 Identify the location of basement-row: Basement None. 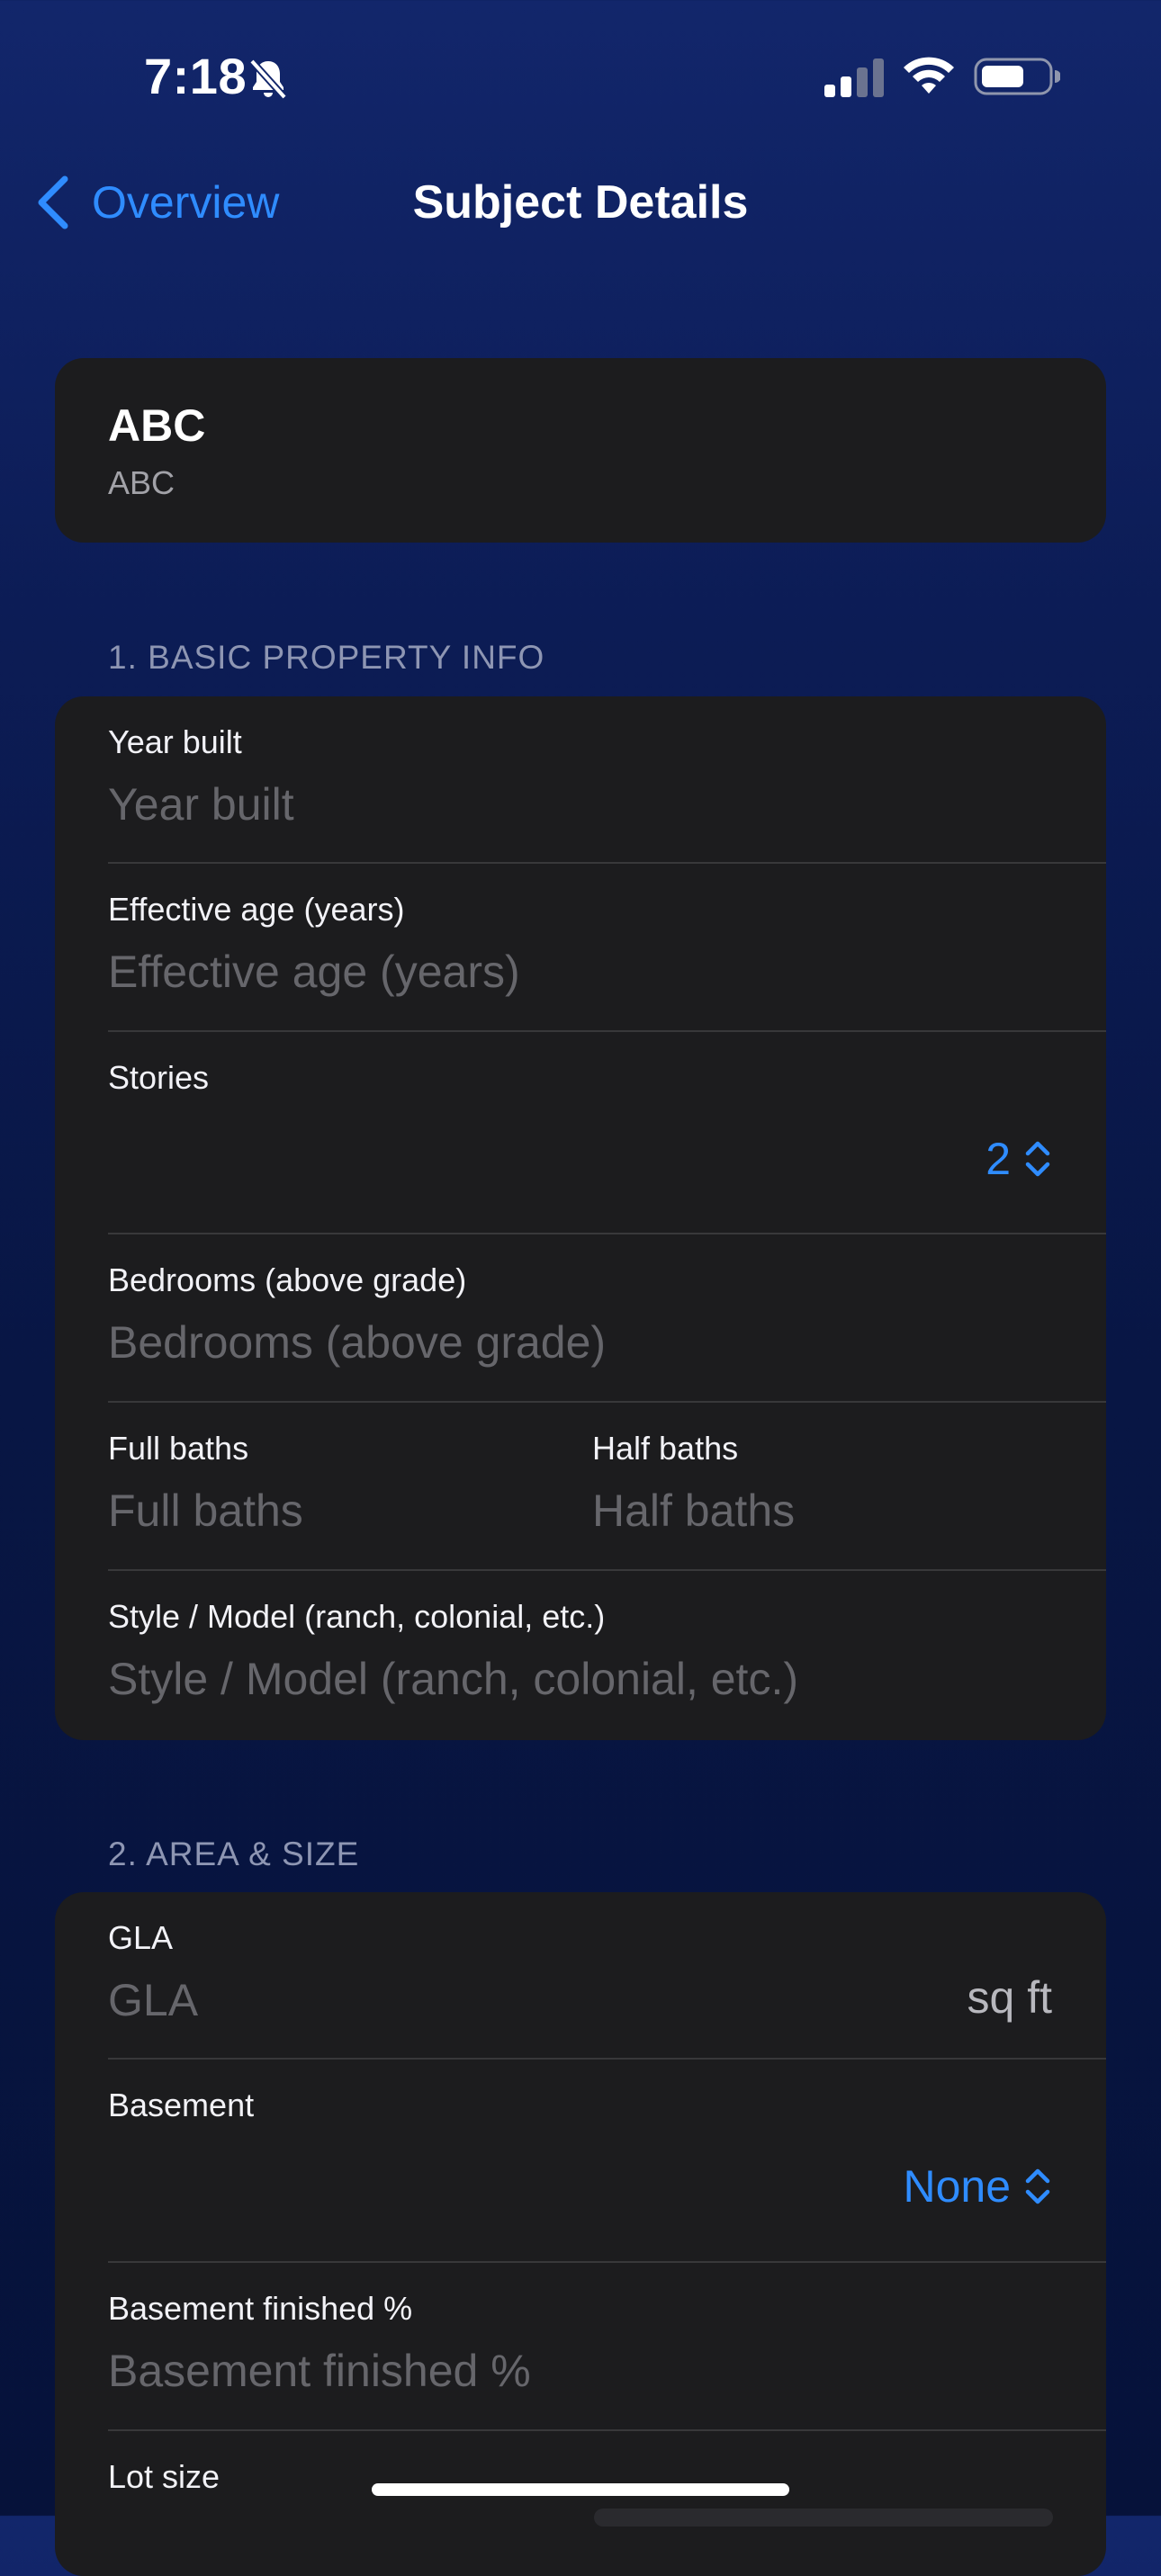
(580, 2161).